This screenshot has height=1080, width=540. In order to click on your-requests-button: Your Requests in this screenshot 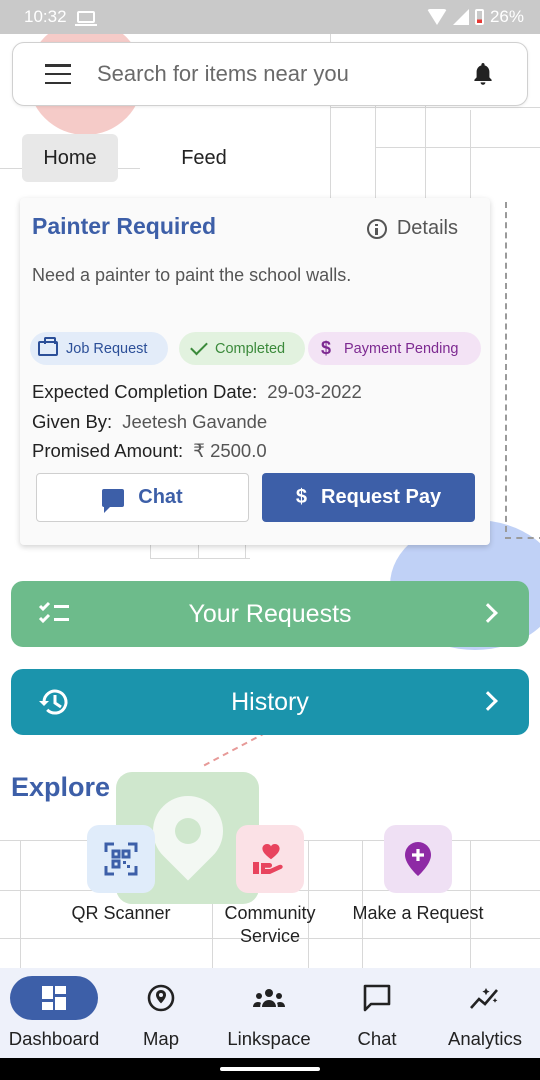, I will do `click(270, 614)`.